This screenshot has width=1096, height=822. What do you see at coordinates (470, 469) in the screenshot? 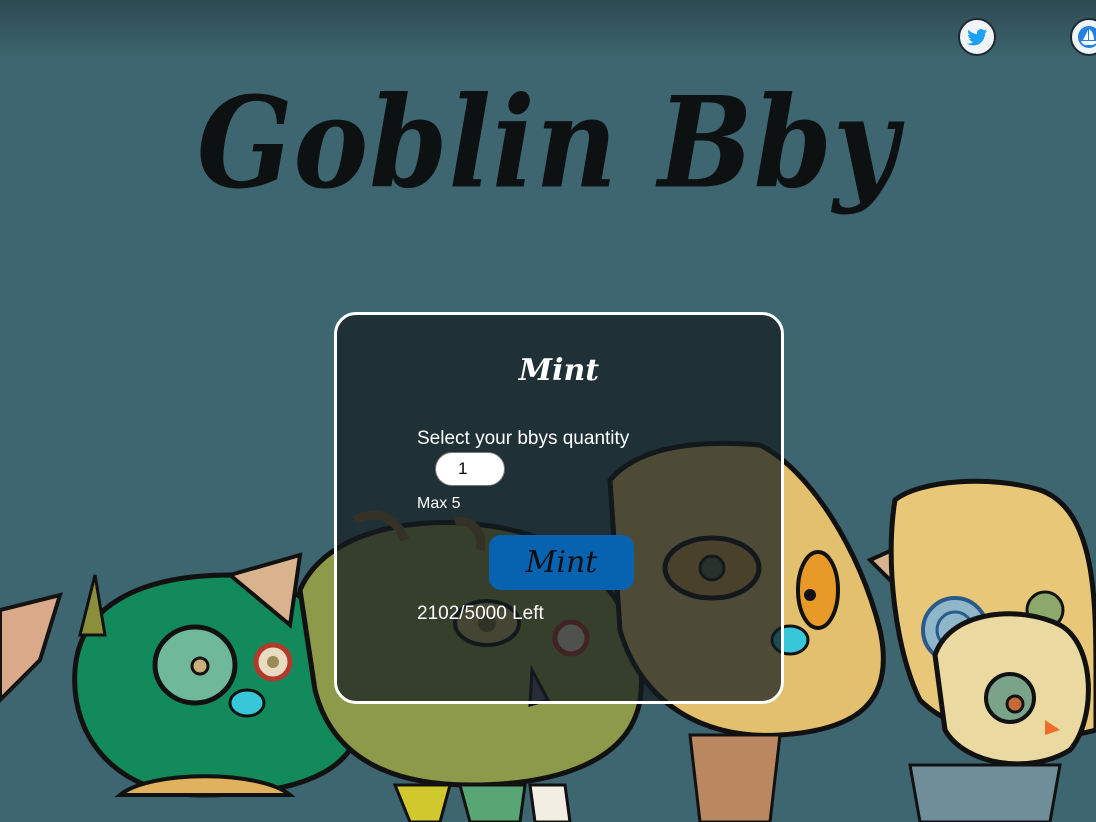
I see `quantity-input` at bounding box center [470, 469].